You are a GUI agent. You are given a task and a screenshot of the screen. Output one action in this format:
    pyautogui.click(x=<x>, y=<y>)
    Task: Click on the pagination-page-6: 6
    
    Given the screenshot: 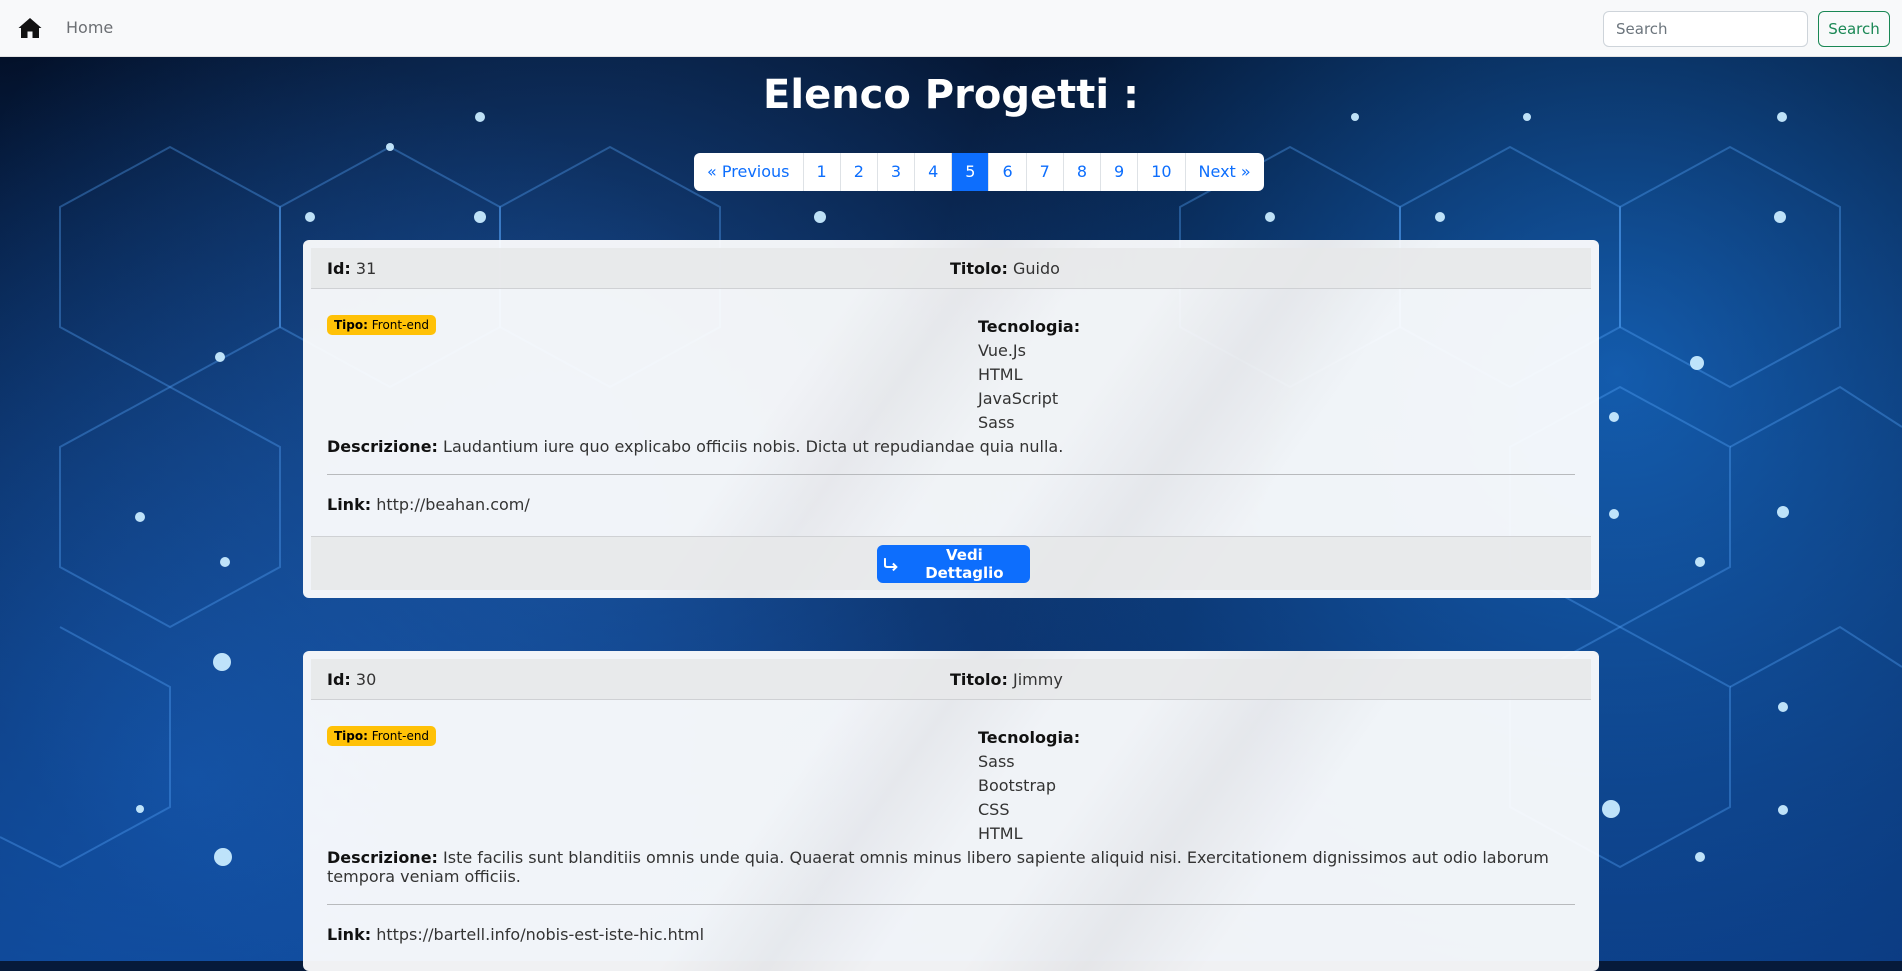 What is the action you would take?
    pyautogui.click(x=1008, y=172)
    